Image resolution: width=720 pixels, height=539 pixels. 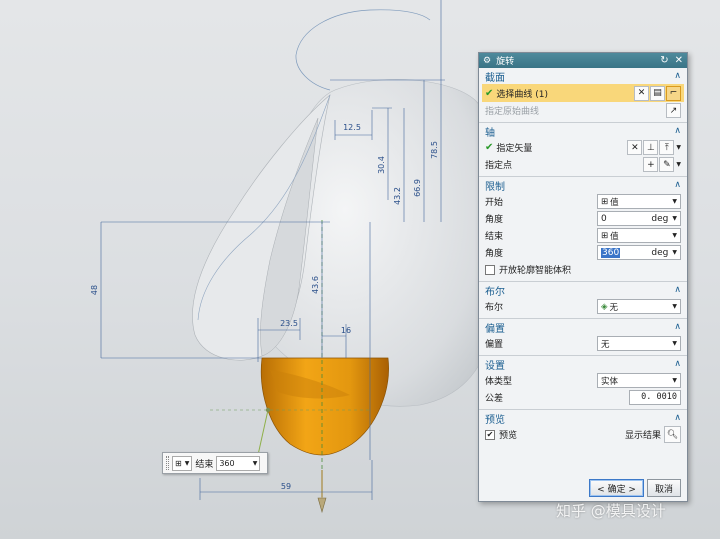 I want to click on start-angle-input: 0 deg ▼, so click(x=639, y=218).